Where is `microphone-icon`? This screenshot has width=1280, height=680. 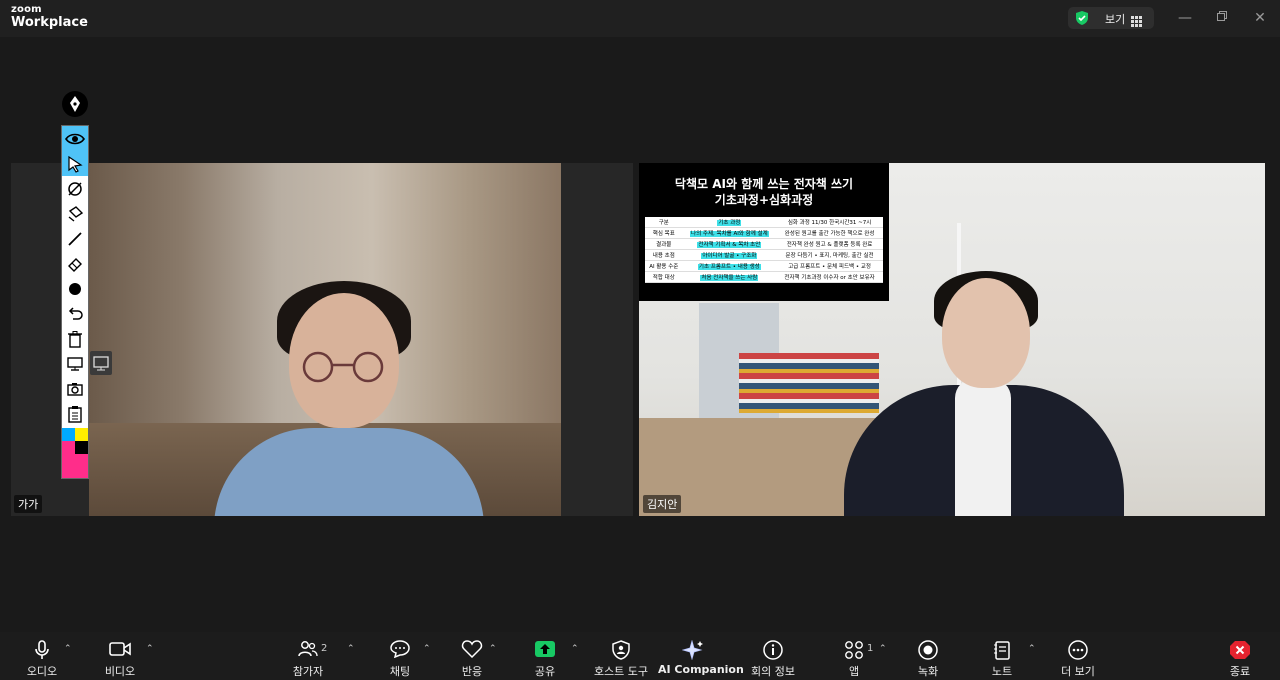 microphone-icon is located at coordinates (42, 652).